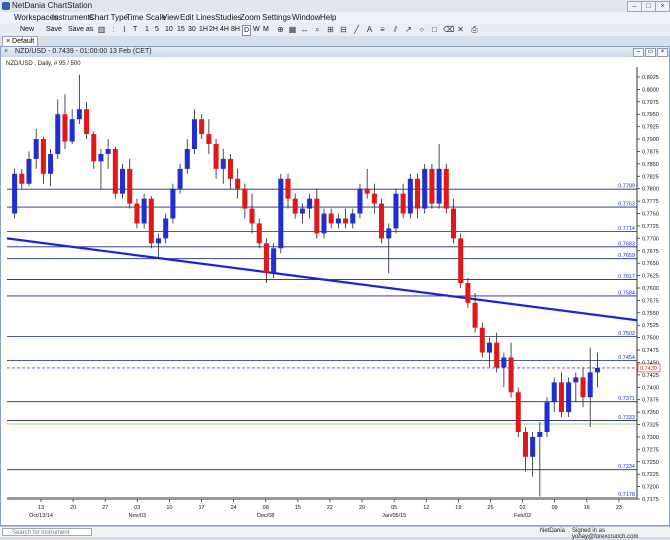 This screenshot has width=670, height=540. Describe the element at coordinates (280, 29) in the screenshot. I see `crosshair-icon: ⊕` at that location.